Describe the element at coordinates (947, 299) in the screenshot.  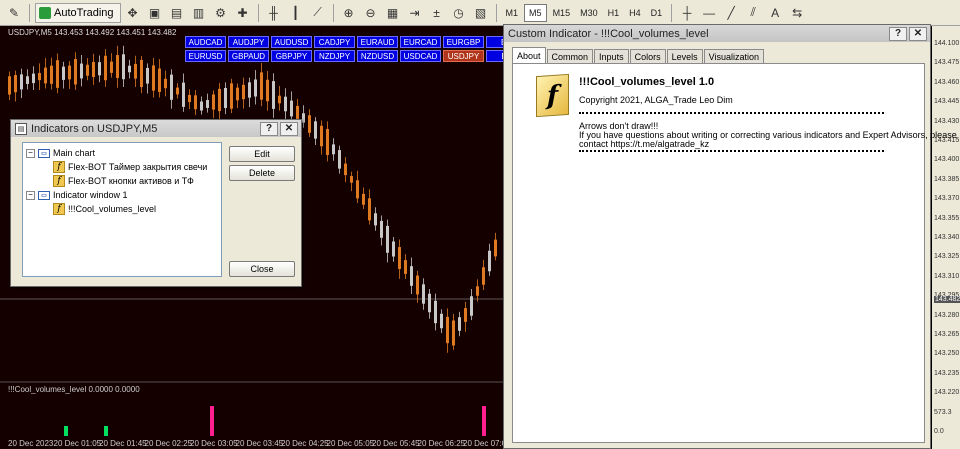
I see `current-price-label: 143.482` at that location.